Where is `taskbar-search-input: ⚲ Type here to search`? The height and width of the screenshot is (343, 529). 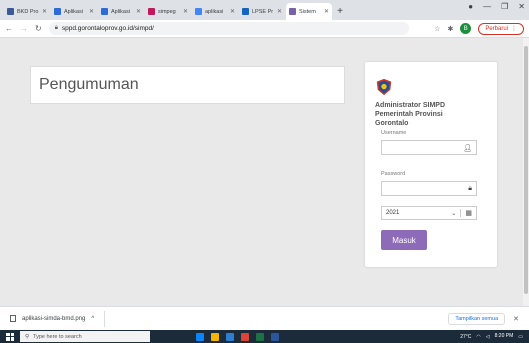 taskbar-search-input: ⚲ Type here to search is located at coordinates (85, 336).